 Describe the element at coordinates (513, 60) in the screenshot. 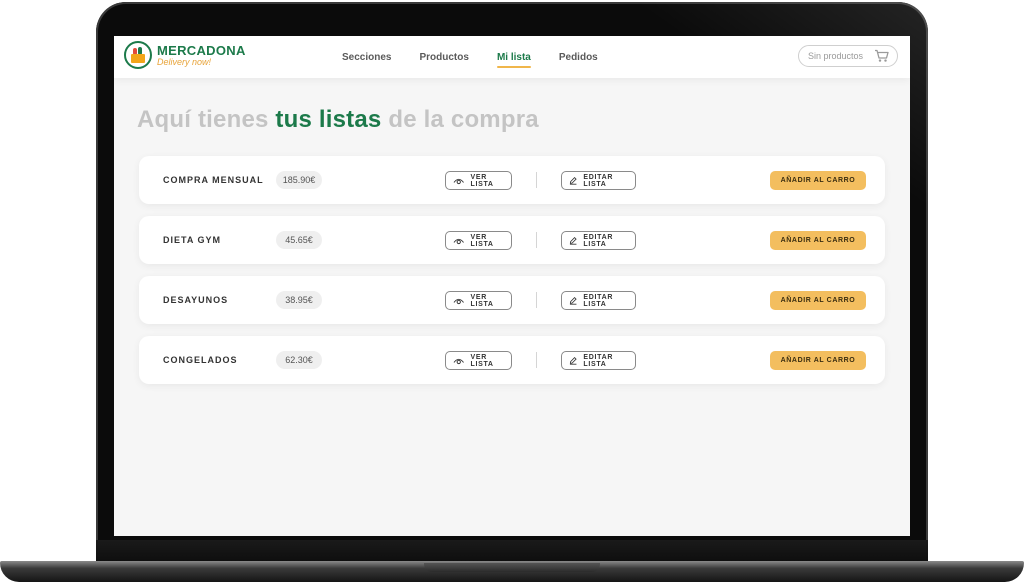

I see `nav-item-mi-lista: Mi lista` at that location.